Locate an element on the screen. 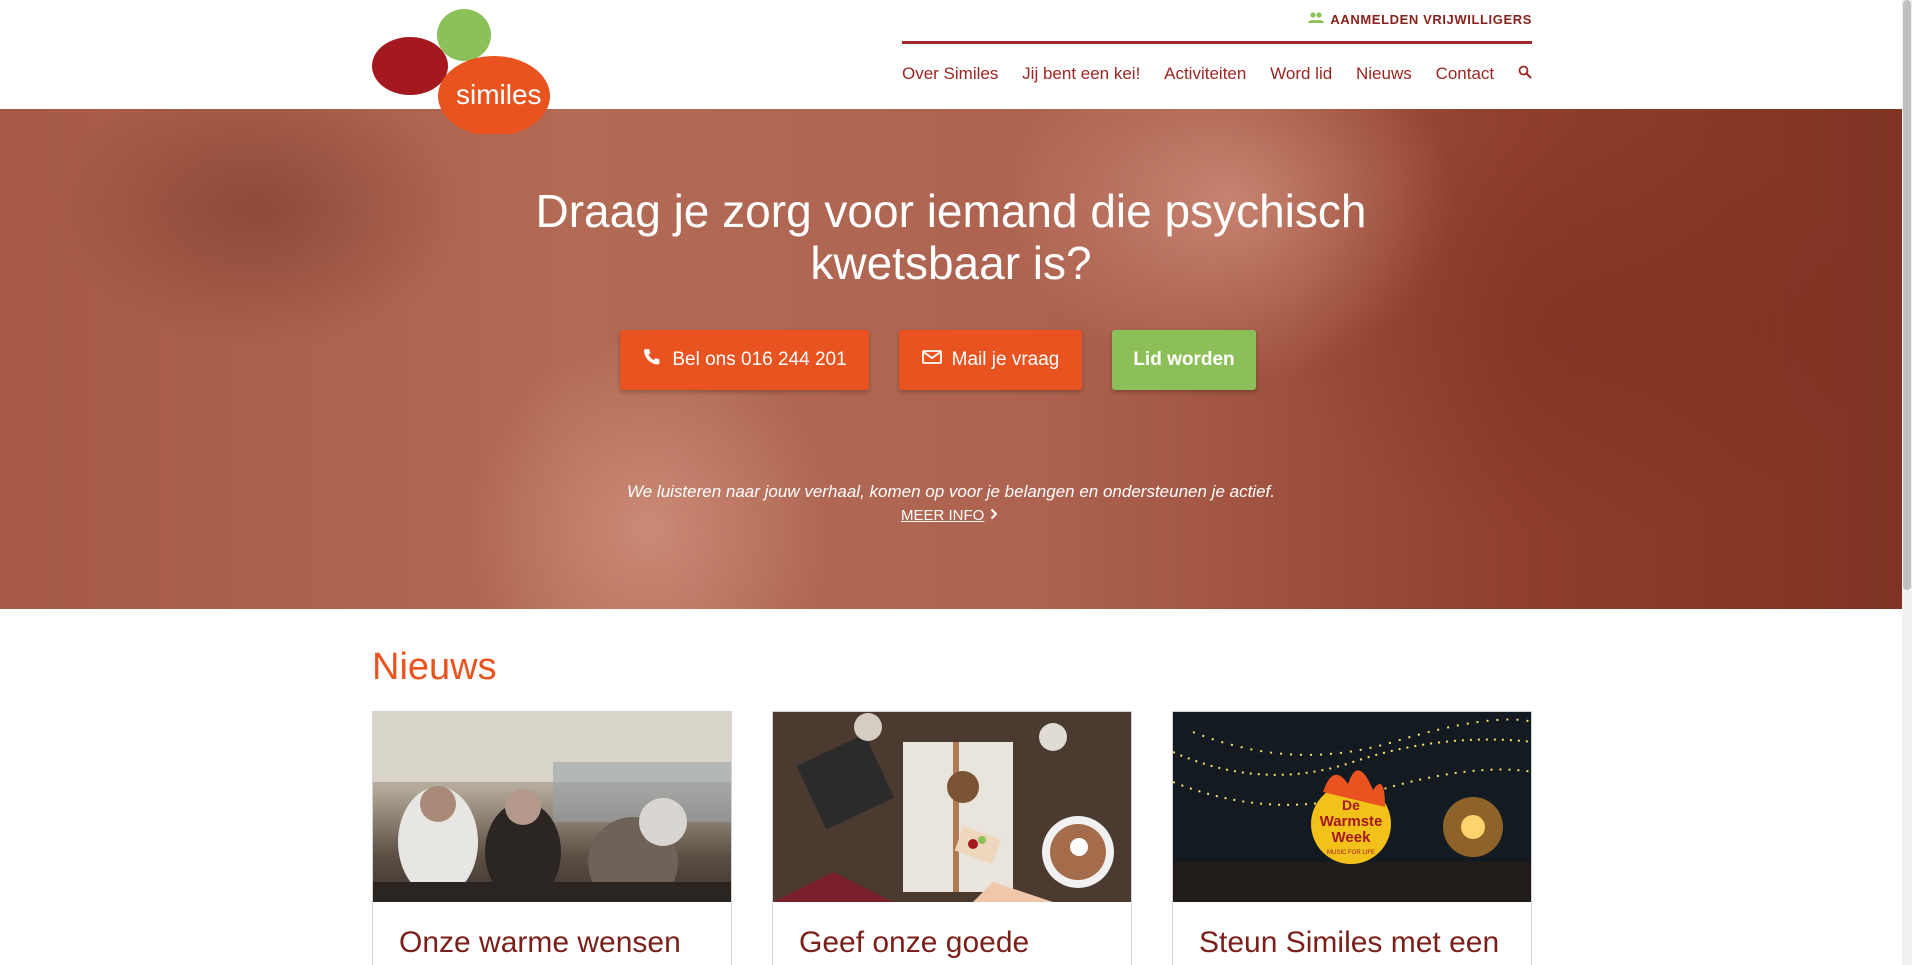 The height and width of the screenshot is (965, 1912). similes-logo: similes is located at coordinates (461, 72).